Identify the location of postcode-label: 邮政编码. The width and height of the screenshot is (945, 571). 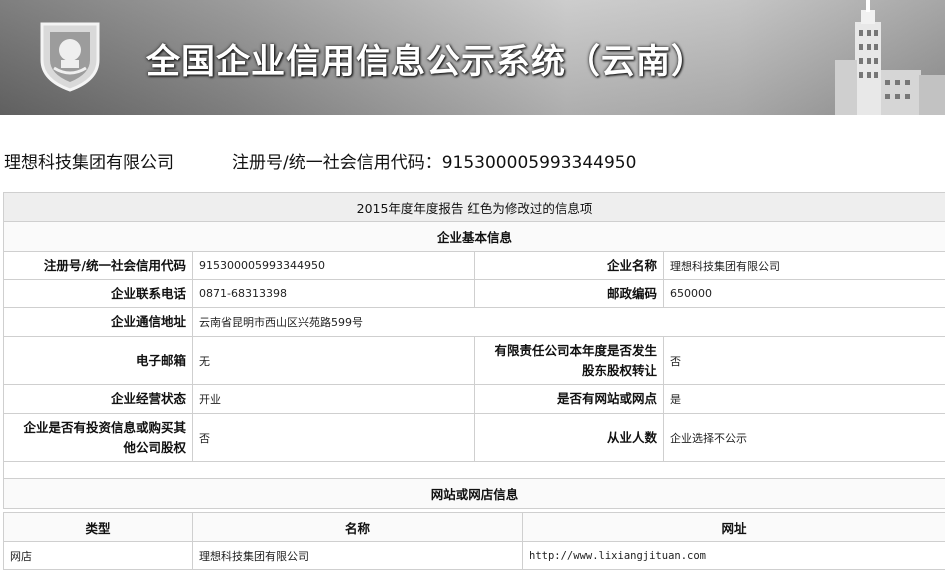
(569, 293).